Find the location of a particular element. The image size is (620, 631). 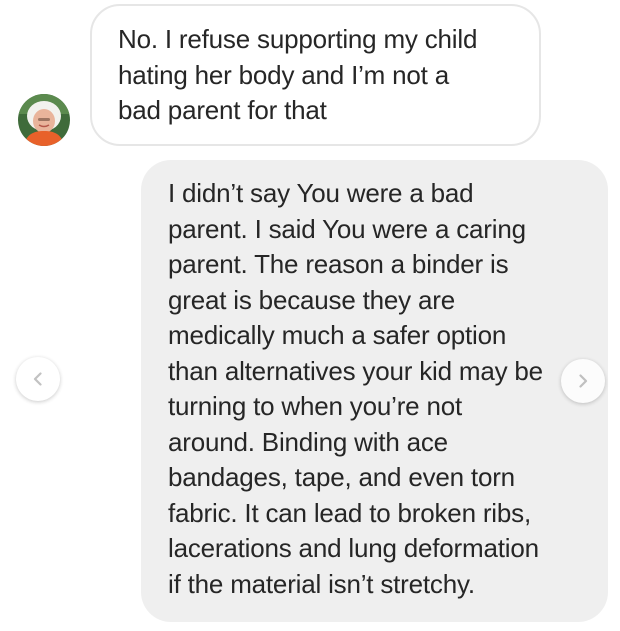

next-button is located at coordinates (583, 381).